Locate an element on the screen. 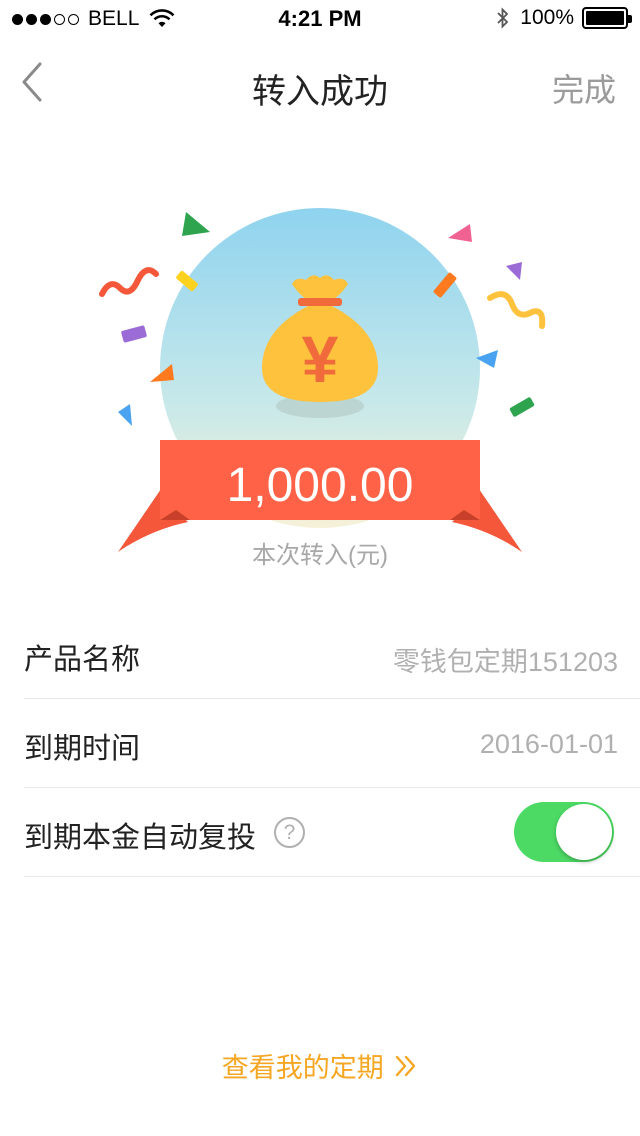  status-right: 100% is located at coordinates (564, 18).